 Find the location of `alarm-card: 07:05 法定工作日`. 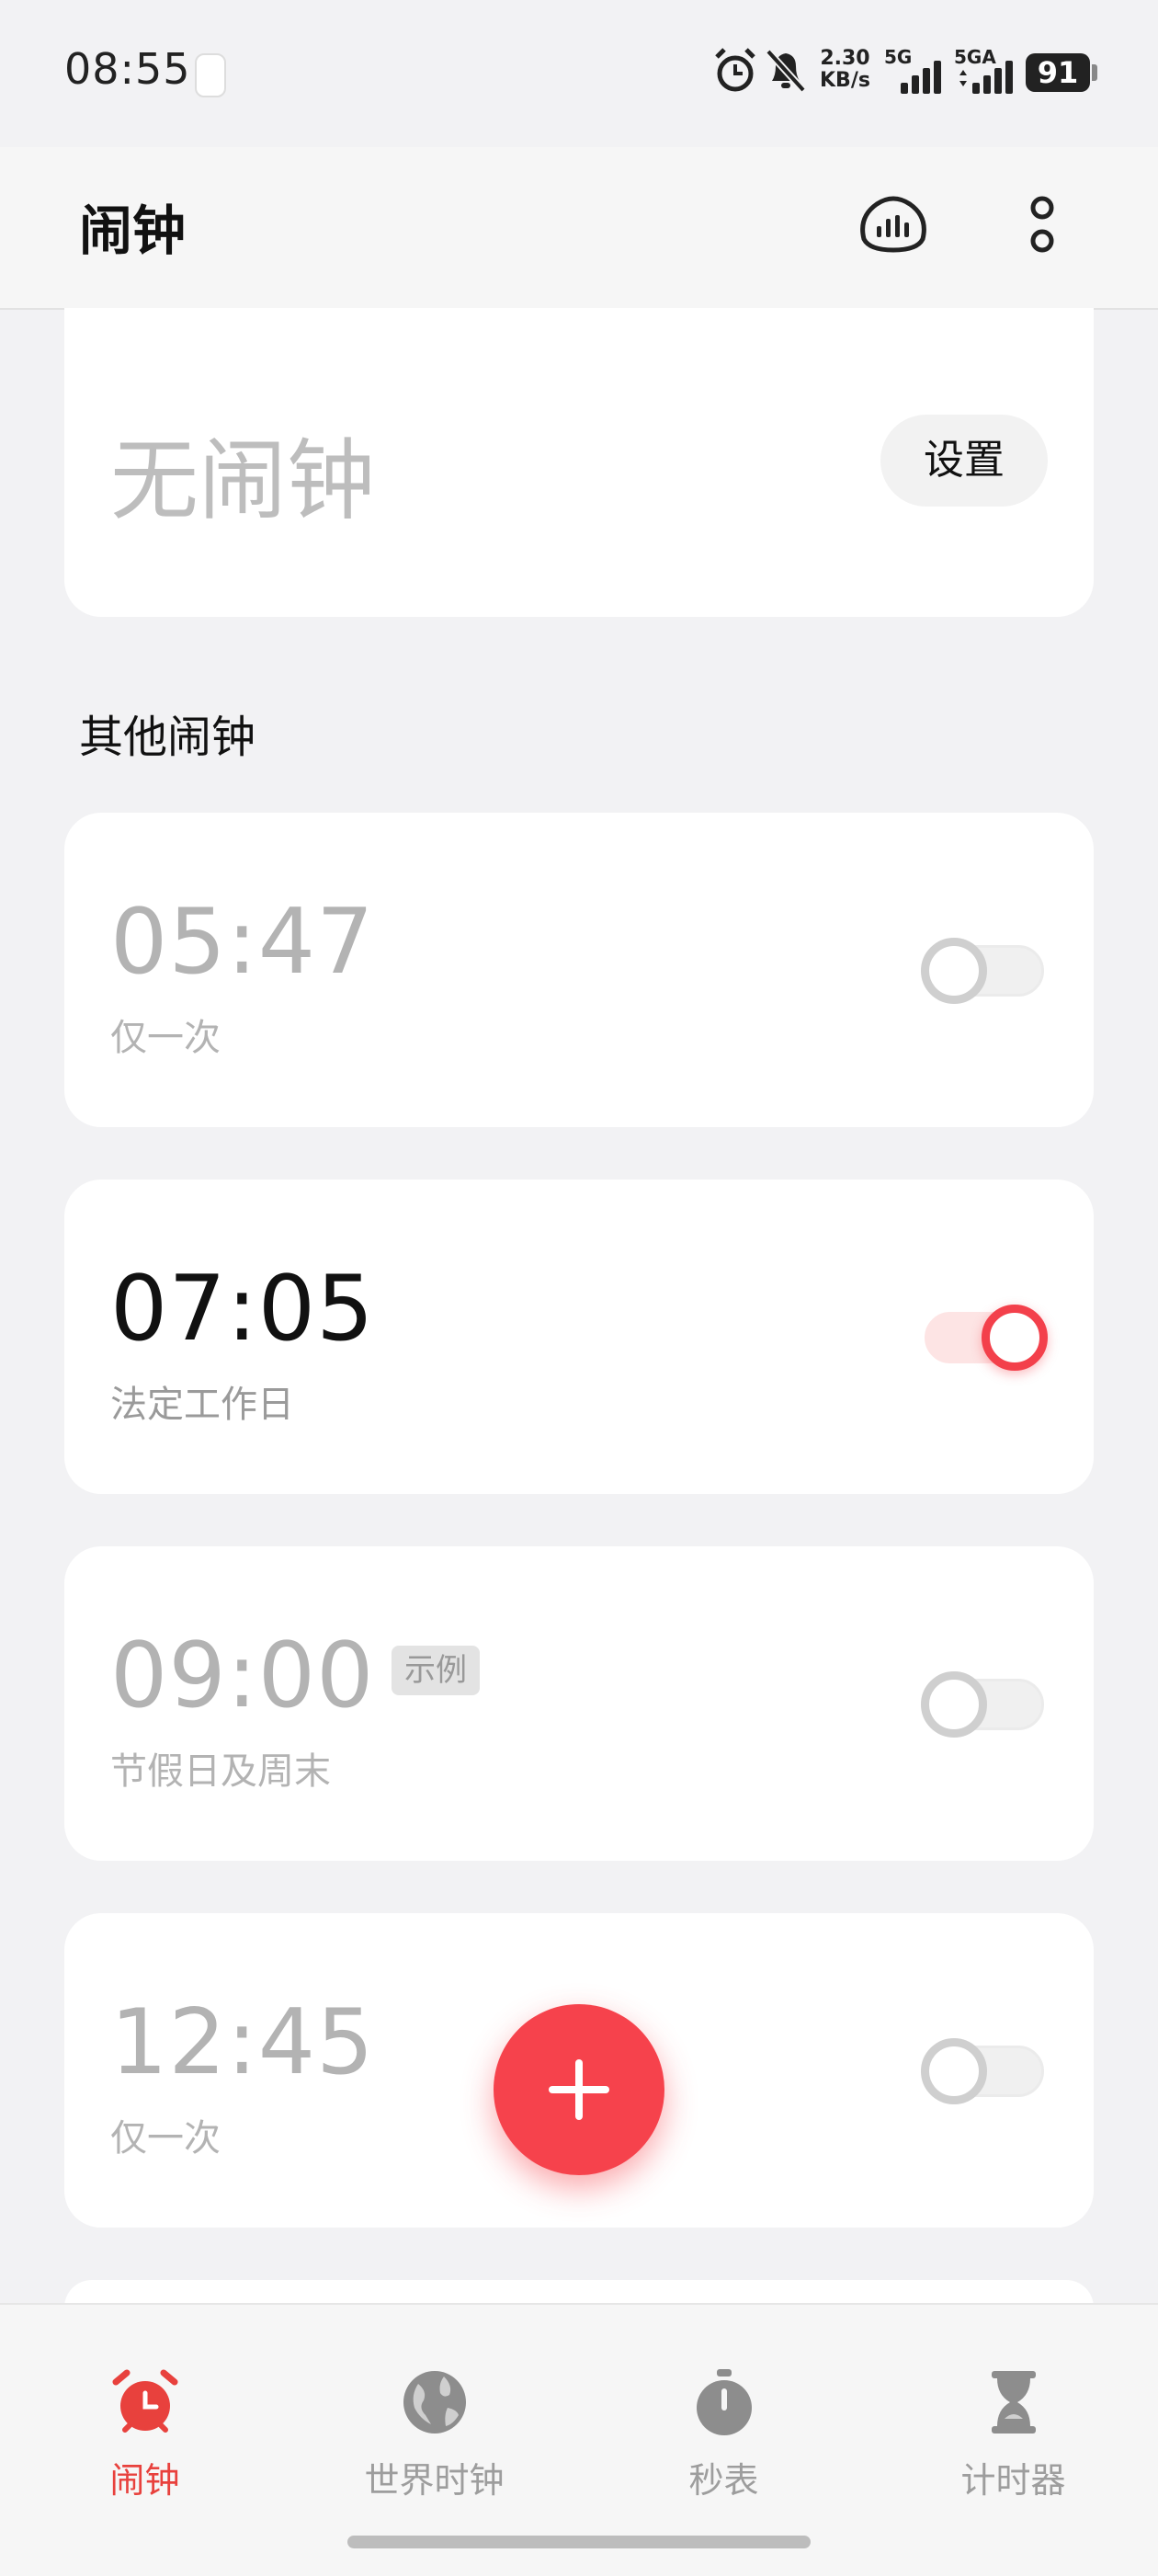

alarm-card: 07:05 法定工作日 is located at coordinates (579, 1337).